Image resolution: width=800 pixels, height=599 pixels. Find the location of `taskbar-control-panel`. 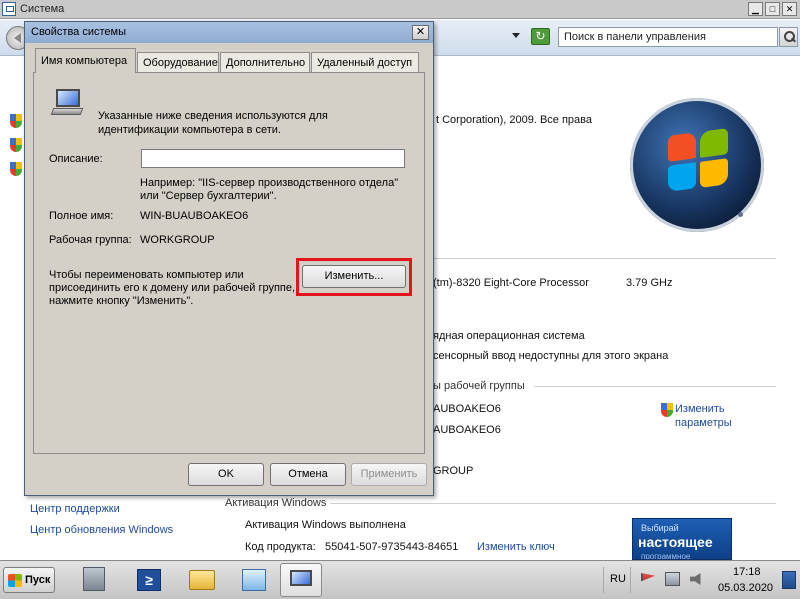

taskbar-control-panel is located at coordinates (254, 580).